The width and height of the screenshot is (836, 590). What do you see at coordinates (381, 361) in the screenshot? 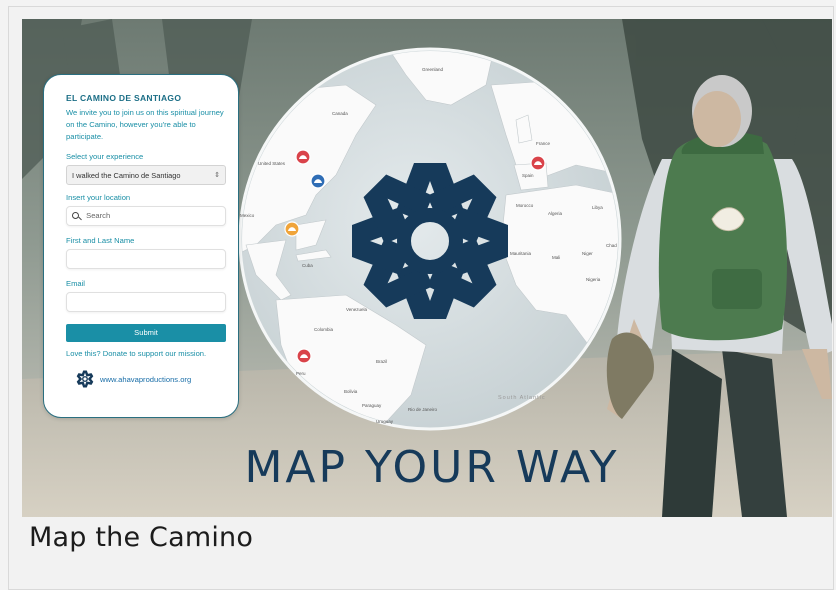
I see `map-label: Brazil` at bounding box center [381, 361].